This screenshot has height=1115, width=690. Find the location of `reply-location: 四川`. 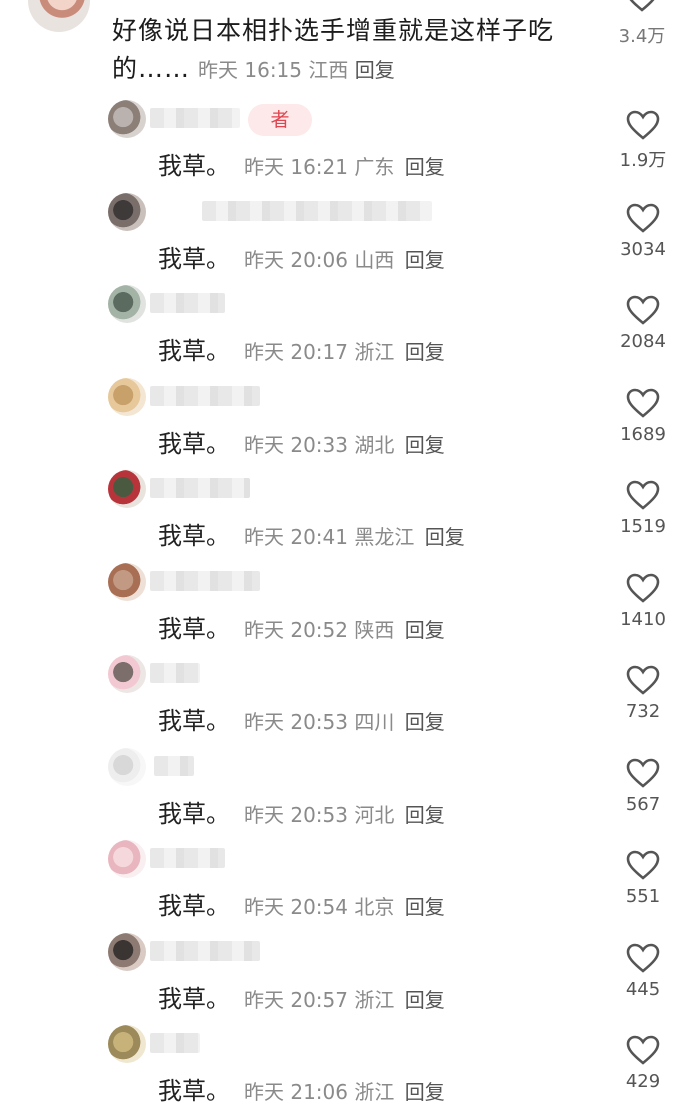

reply-location: 四川 is located at coordinates (374, 722).